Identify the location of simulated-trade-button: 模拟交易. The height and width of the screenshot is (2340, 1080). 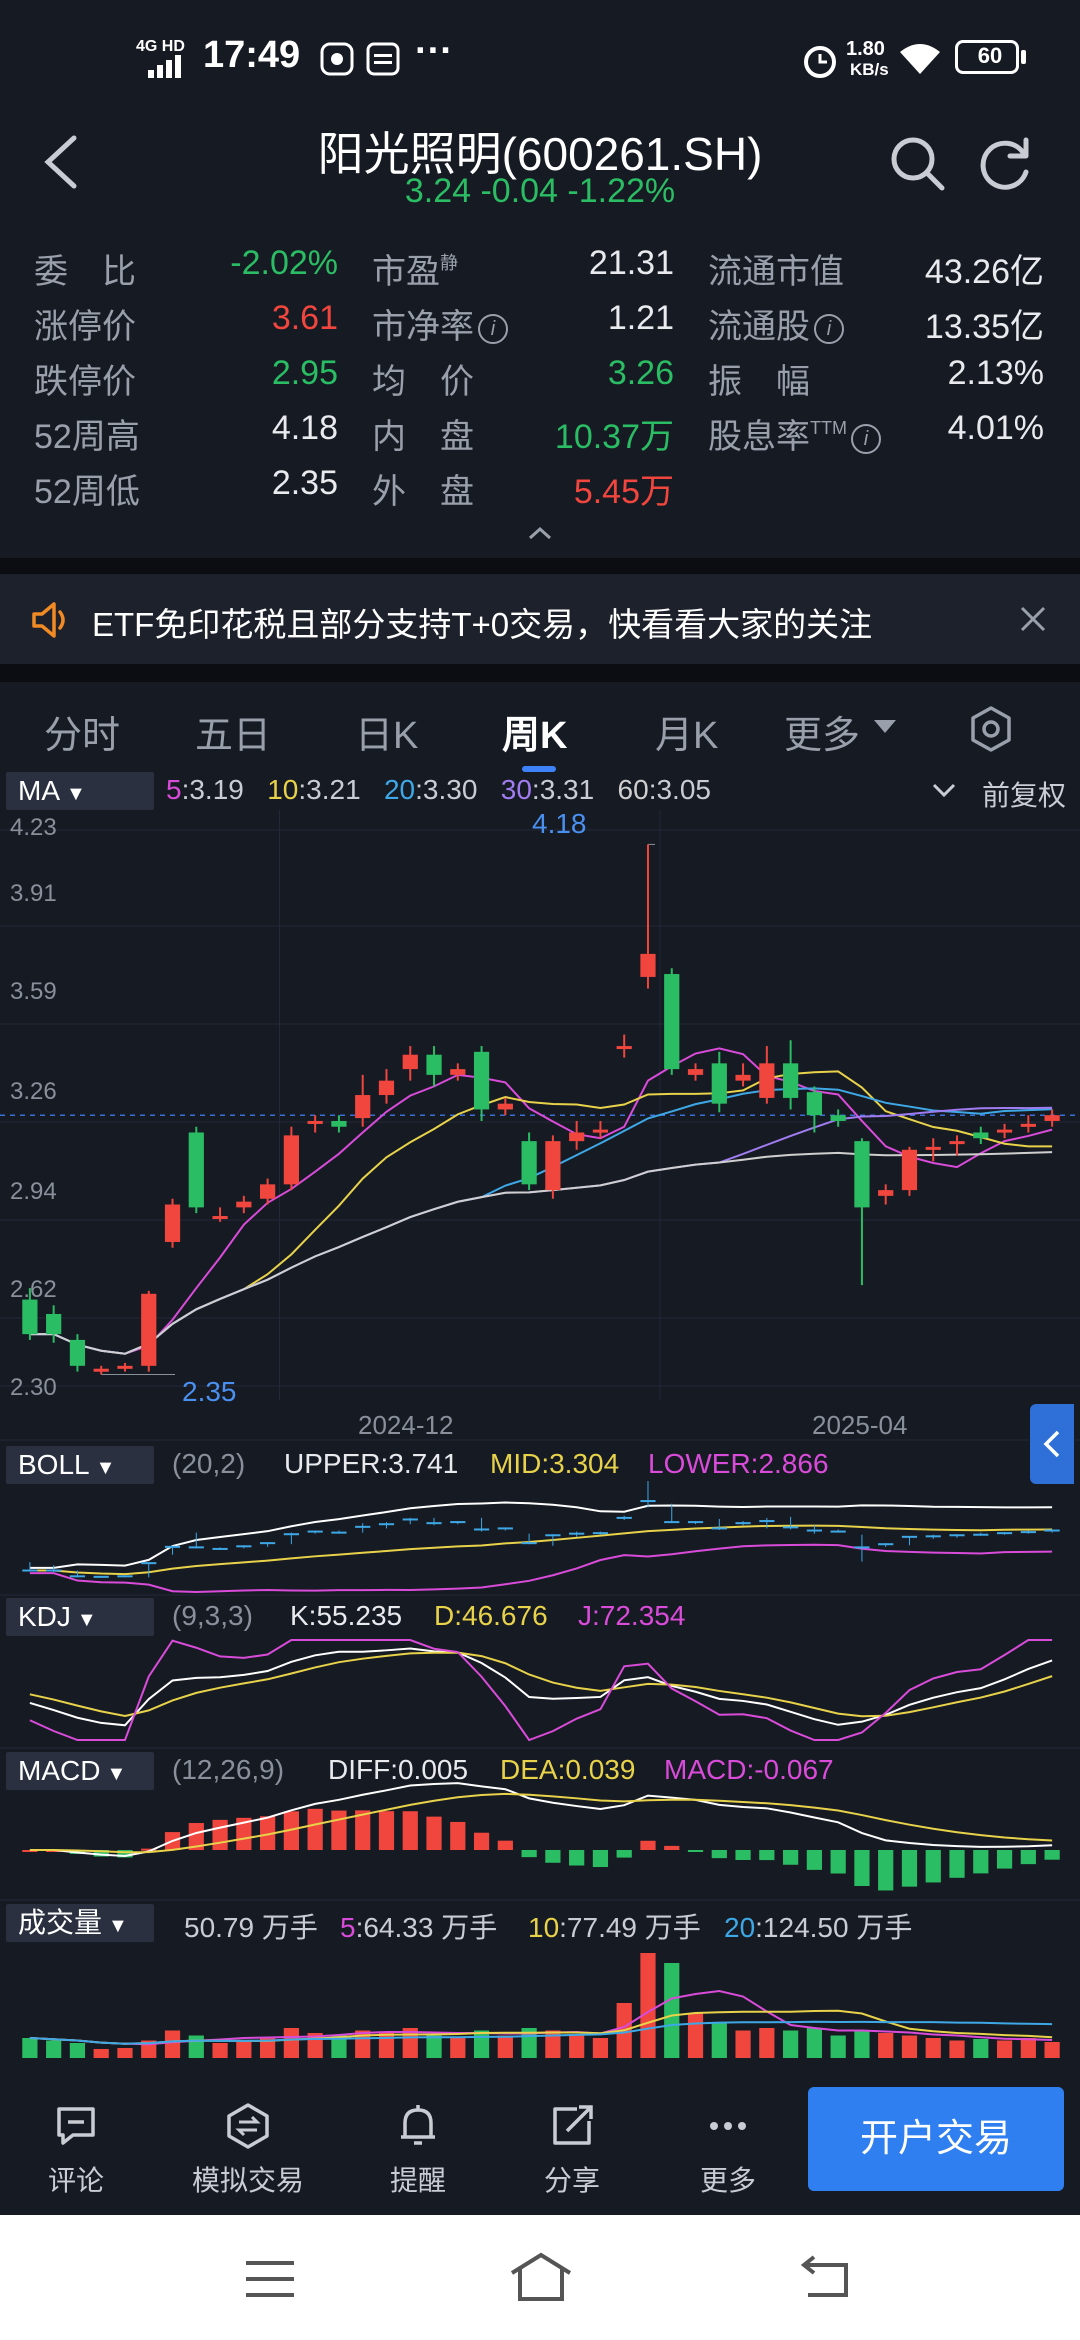
(248, 2150).